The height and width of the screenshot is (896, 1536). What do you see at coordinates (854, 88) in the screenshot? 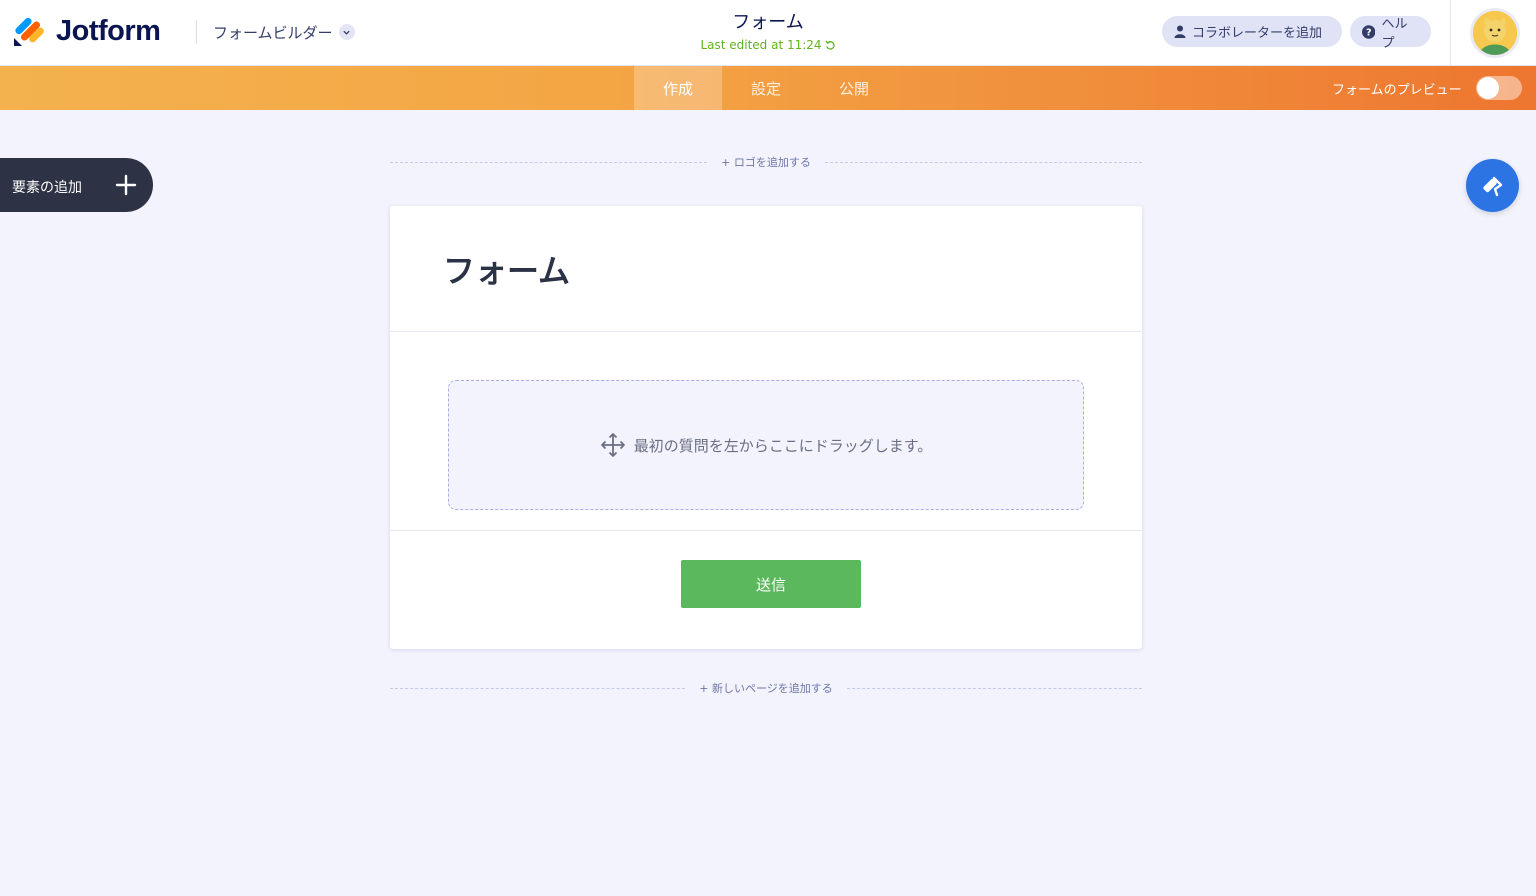
I see `tab-publish: 公開` at bounding box center [854, 88].